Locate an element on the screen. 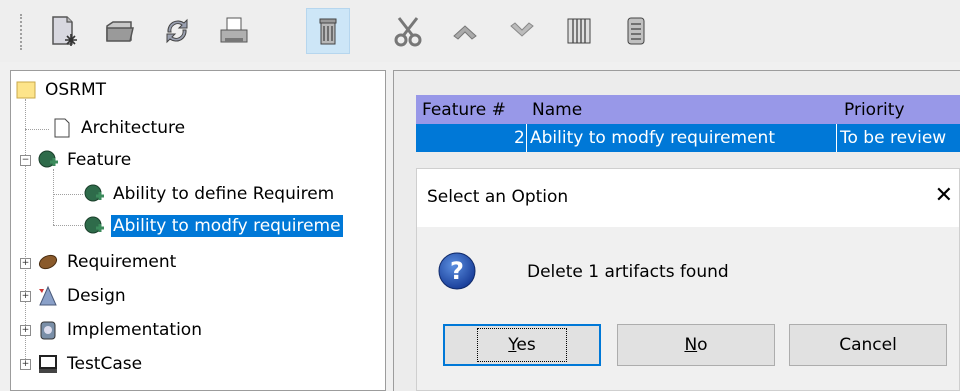 The width and height of the screenshot is (960, 391). tree-node-root: OSRMT is located at coordinates (61, 90).